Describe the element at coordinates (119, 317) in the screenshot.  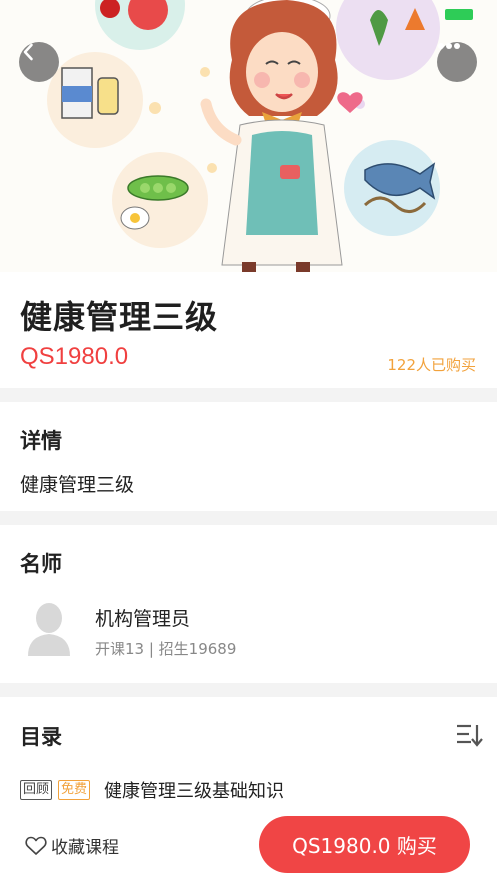
I see `course-title: 健康管理三级` at that location.